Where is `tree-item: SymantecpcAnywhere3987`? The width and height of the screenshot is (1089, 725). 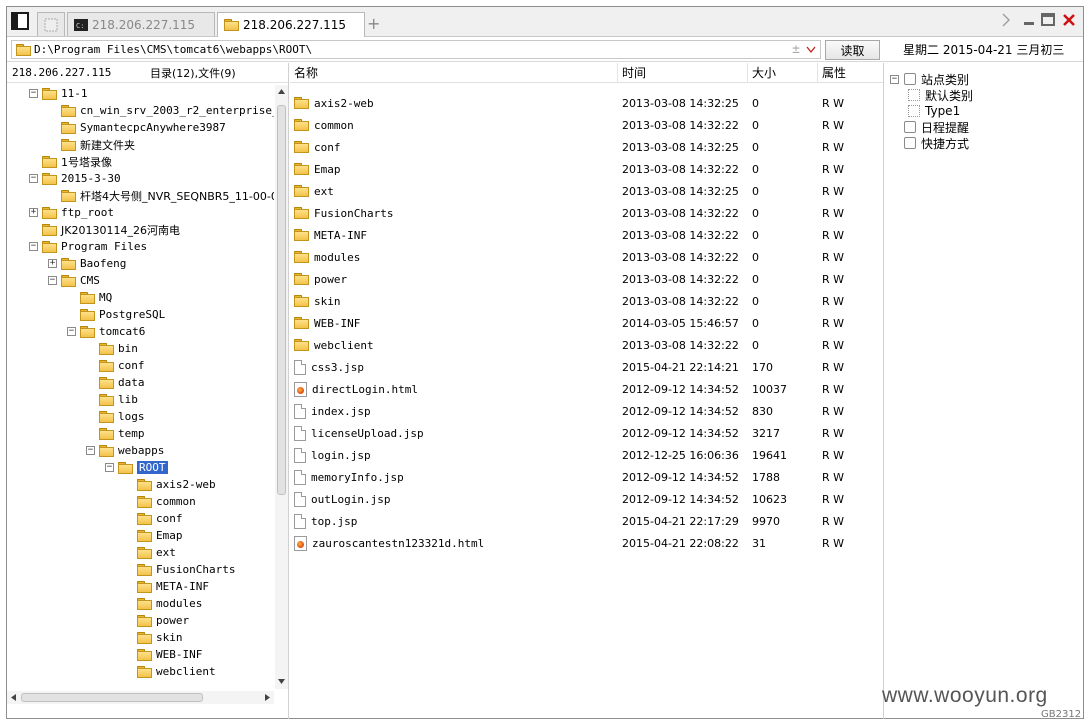
tree-item: SymantecpcAnywhere3987 is located at coordinates (137, 127).